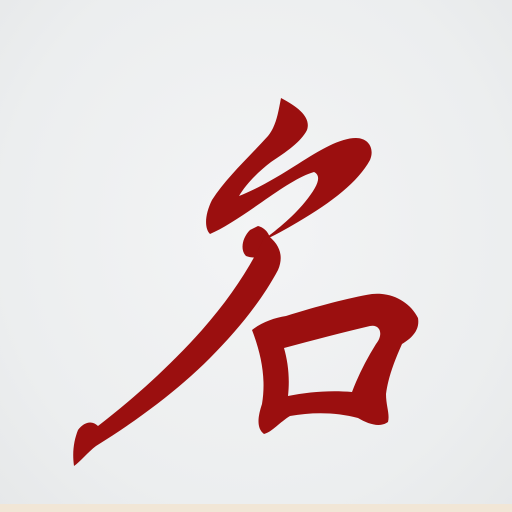  Describe the element at coordinates (289, 169) in the screenshot. I see `stroke-upper-pie` at that location.